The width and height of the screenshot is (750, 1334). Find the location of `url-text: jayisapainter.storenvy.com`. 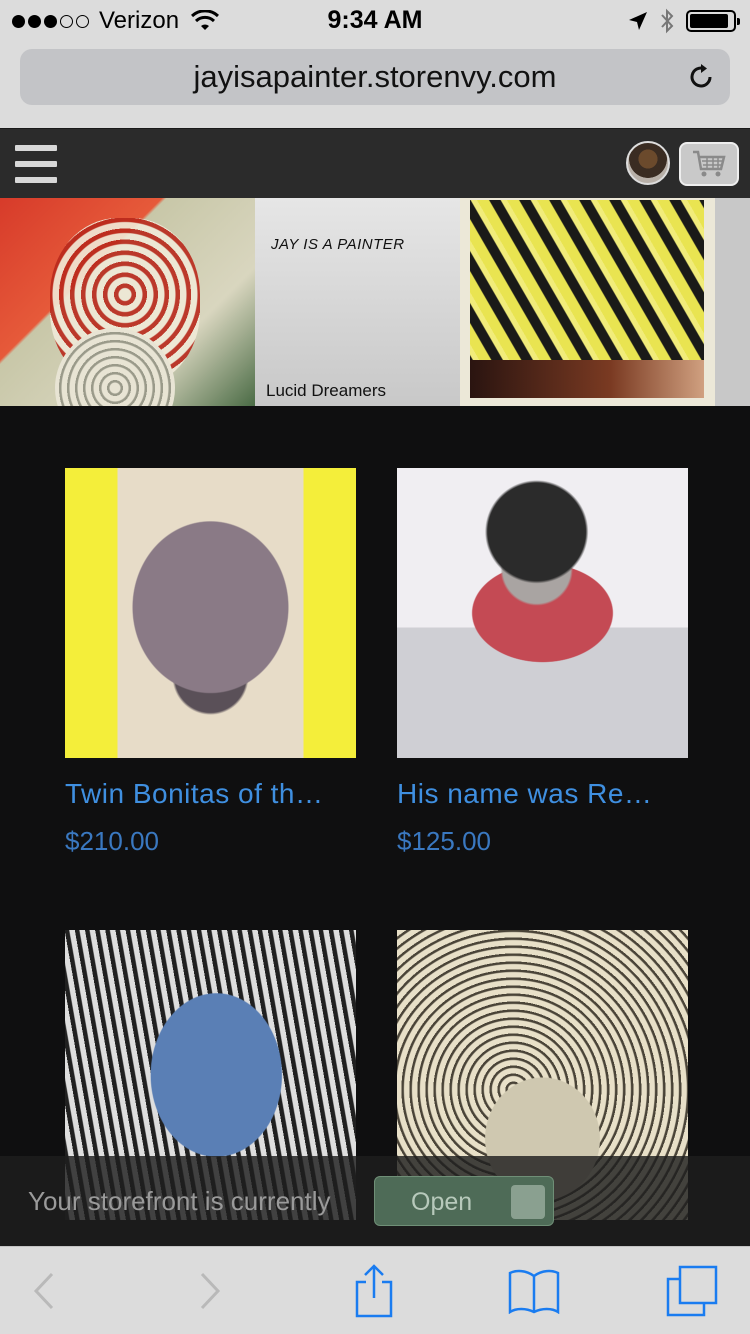

url-text: jayisapainter.storenvy.com is located at coordinates (375, 77).